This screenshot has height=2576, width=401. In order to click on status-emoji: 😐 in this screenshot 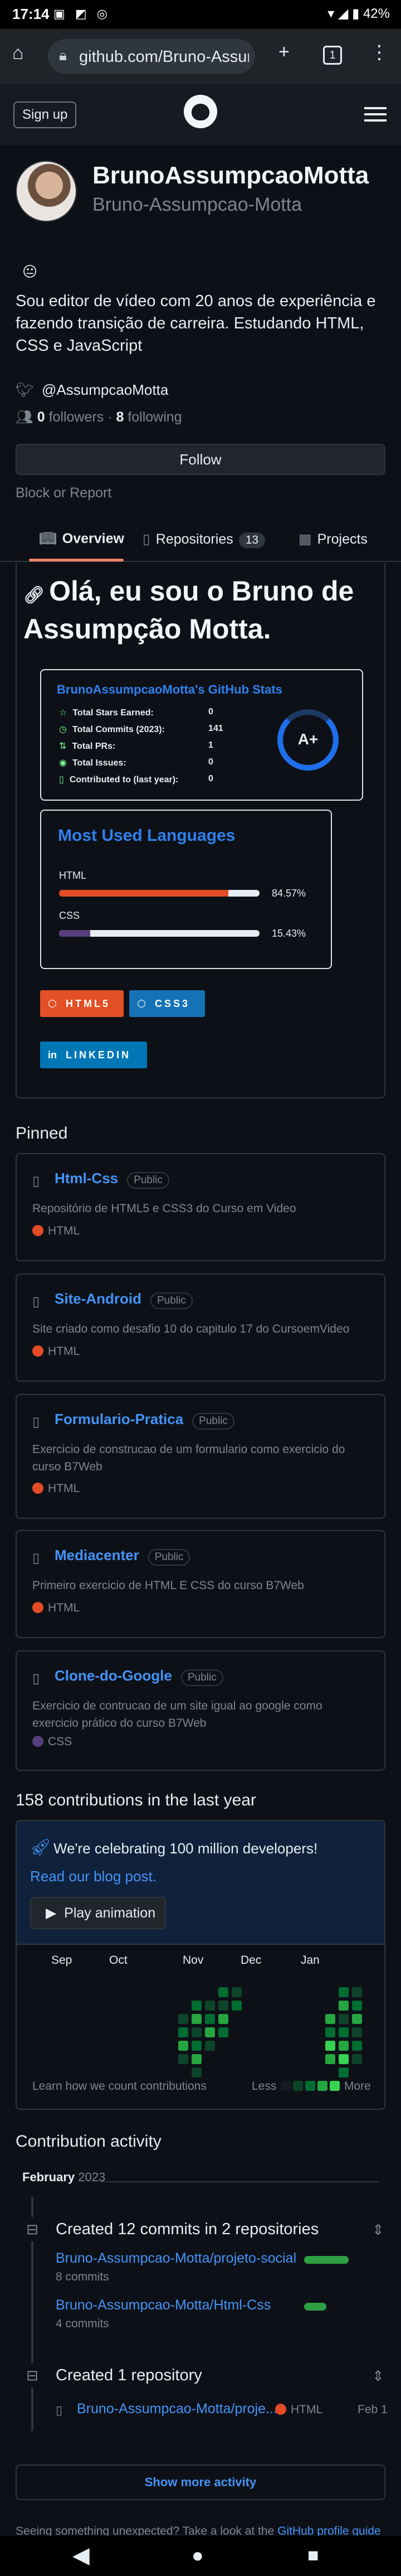, I will do `click(30, 271)`.